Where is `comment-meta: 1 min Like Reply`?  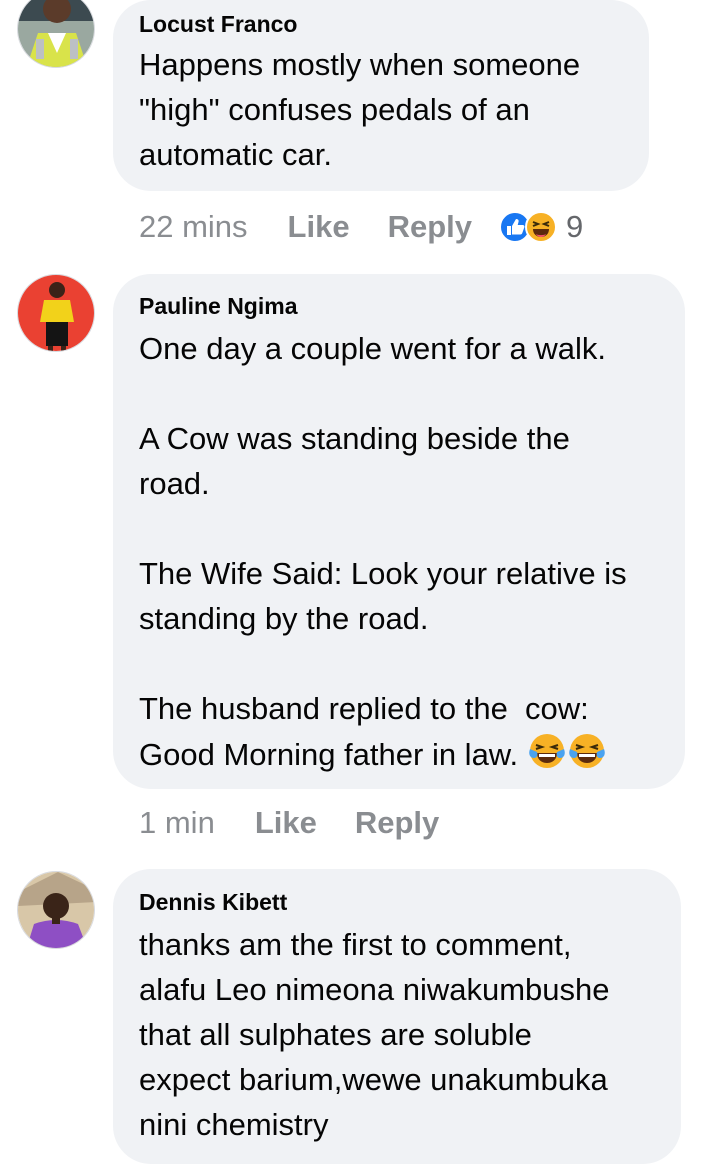 comment-meta: 1 min Like Reply is located at coordinates (308, 823).